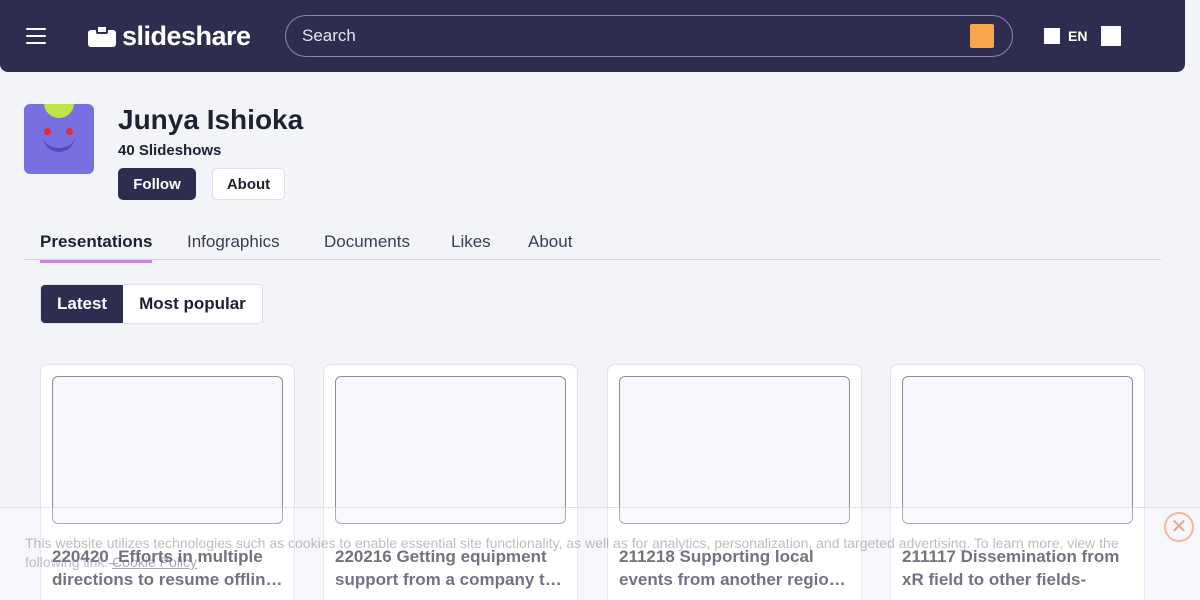  What do you see at coordinates (59, 139) in the screenshot?
I see `avatar` at bounding box center [59, 139].